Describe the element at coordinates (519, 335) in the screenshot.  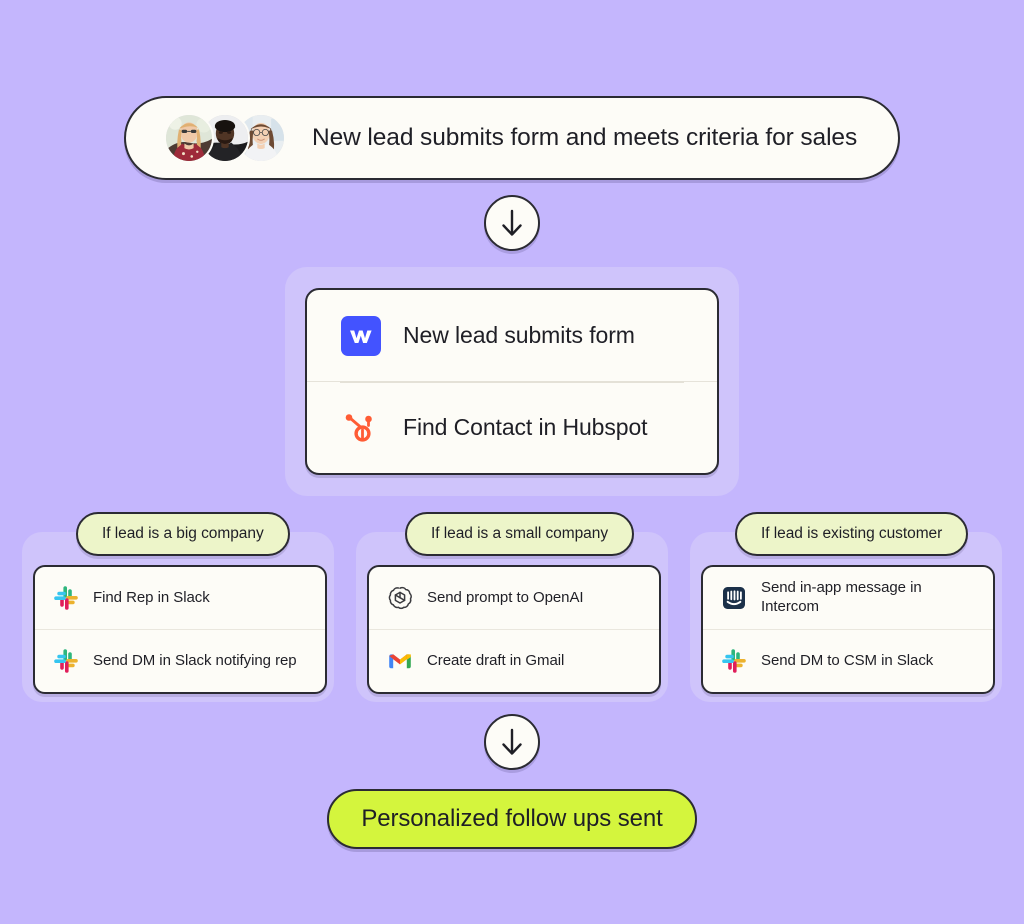
I see `step-label: New lead submits form` at that location.